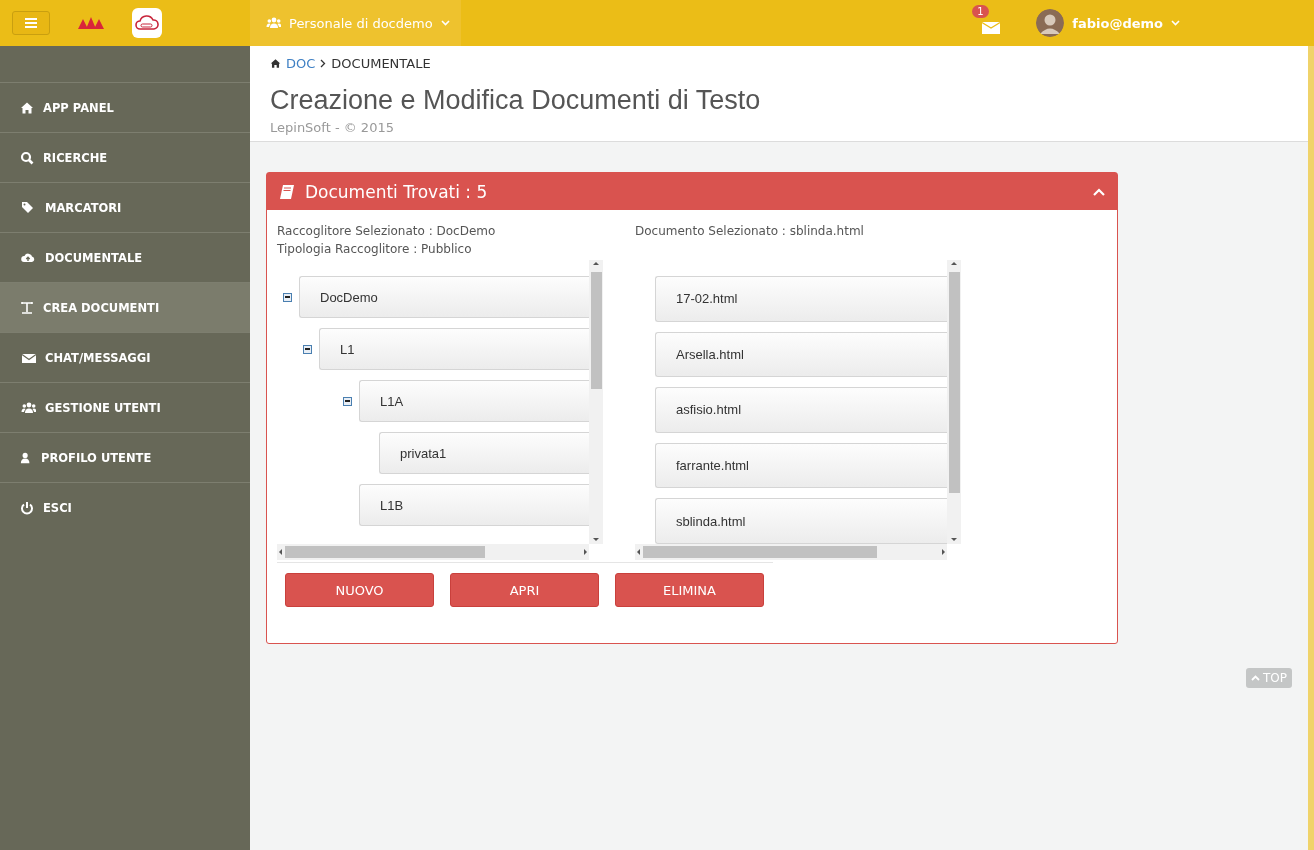  Describe the element at coordinates (801, 521) in the screenshot. I see `document-item: sblinda.html` at that location.